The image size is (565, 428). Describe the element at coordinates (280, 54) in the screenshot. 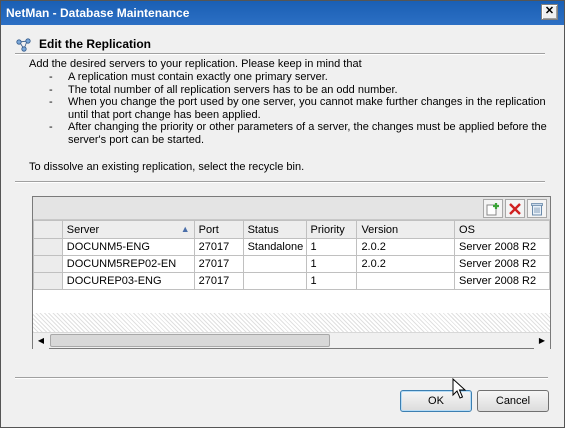

I see `header-divider` at that location.